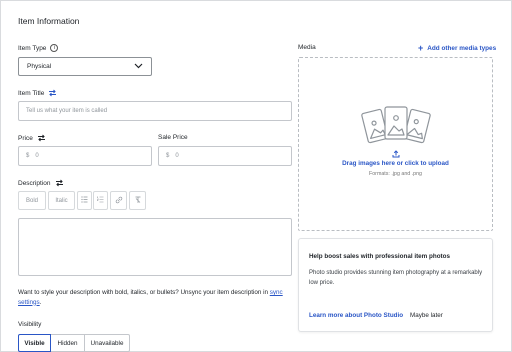 The height and width of the screenshot is (352, 512). Describe the element at coordinates (34, 343) in the screenshot. I see `visibility-option-visible: Visible` at that location.